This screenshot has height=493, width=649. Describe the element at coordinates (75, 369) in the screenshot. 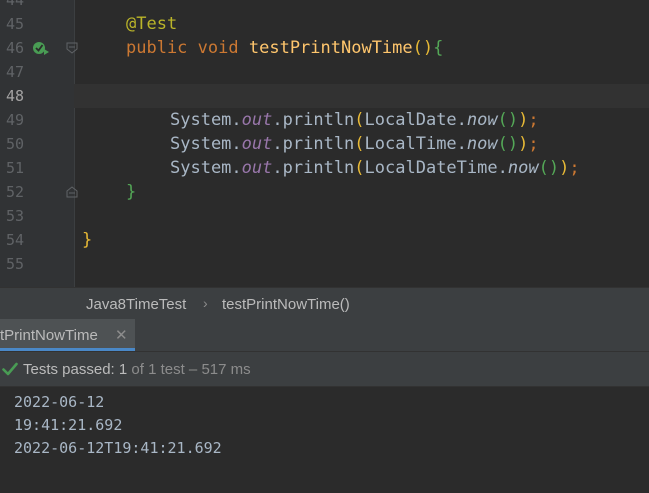

I see `tests-passed-label: Tests passed: 1` at that location.